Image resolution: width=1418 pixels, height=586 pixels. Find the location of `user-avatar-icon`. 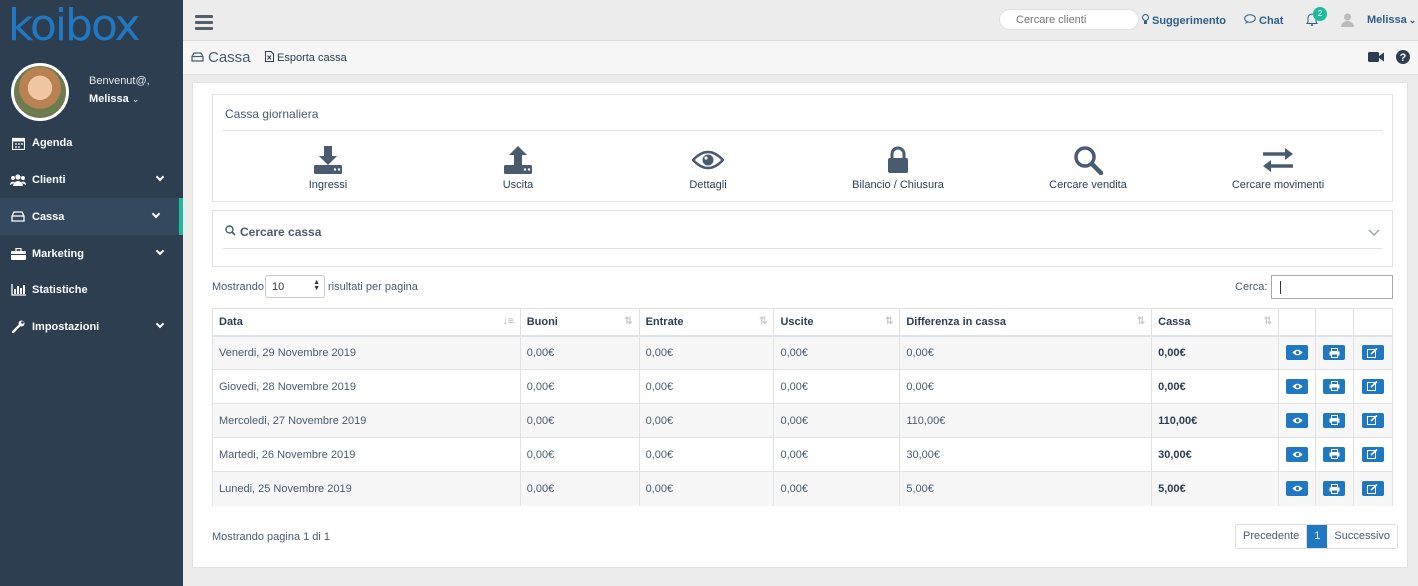

user-avatar-icon is located at coordinates (1347, 21).